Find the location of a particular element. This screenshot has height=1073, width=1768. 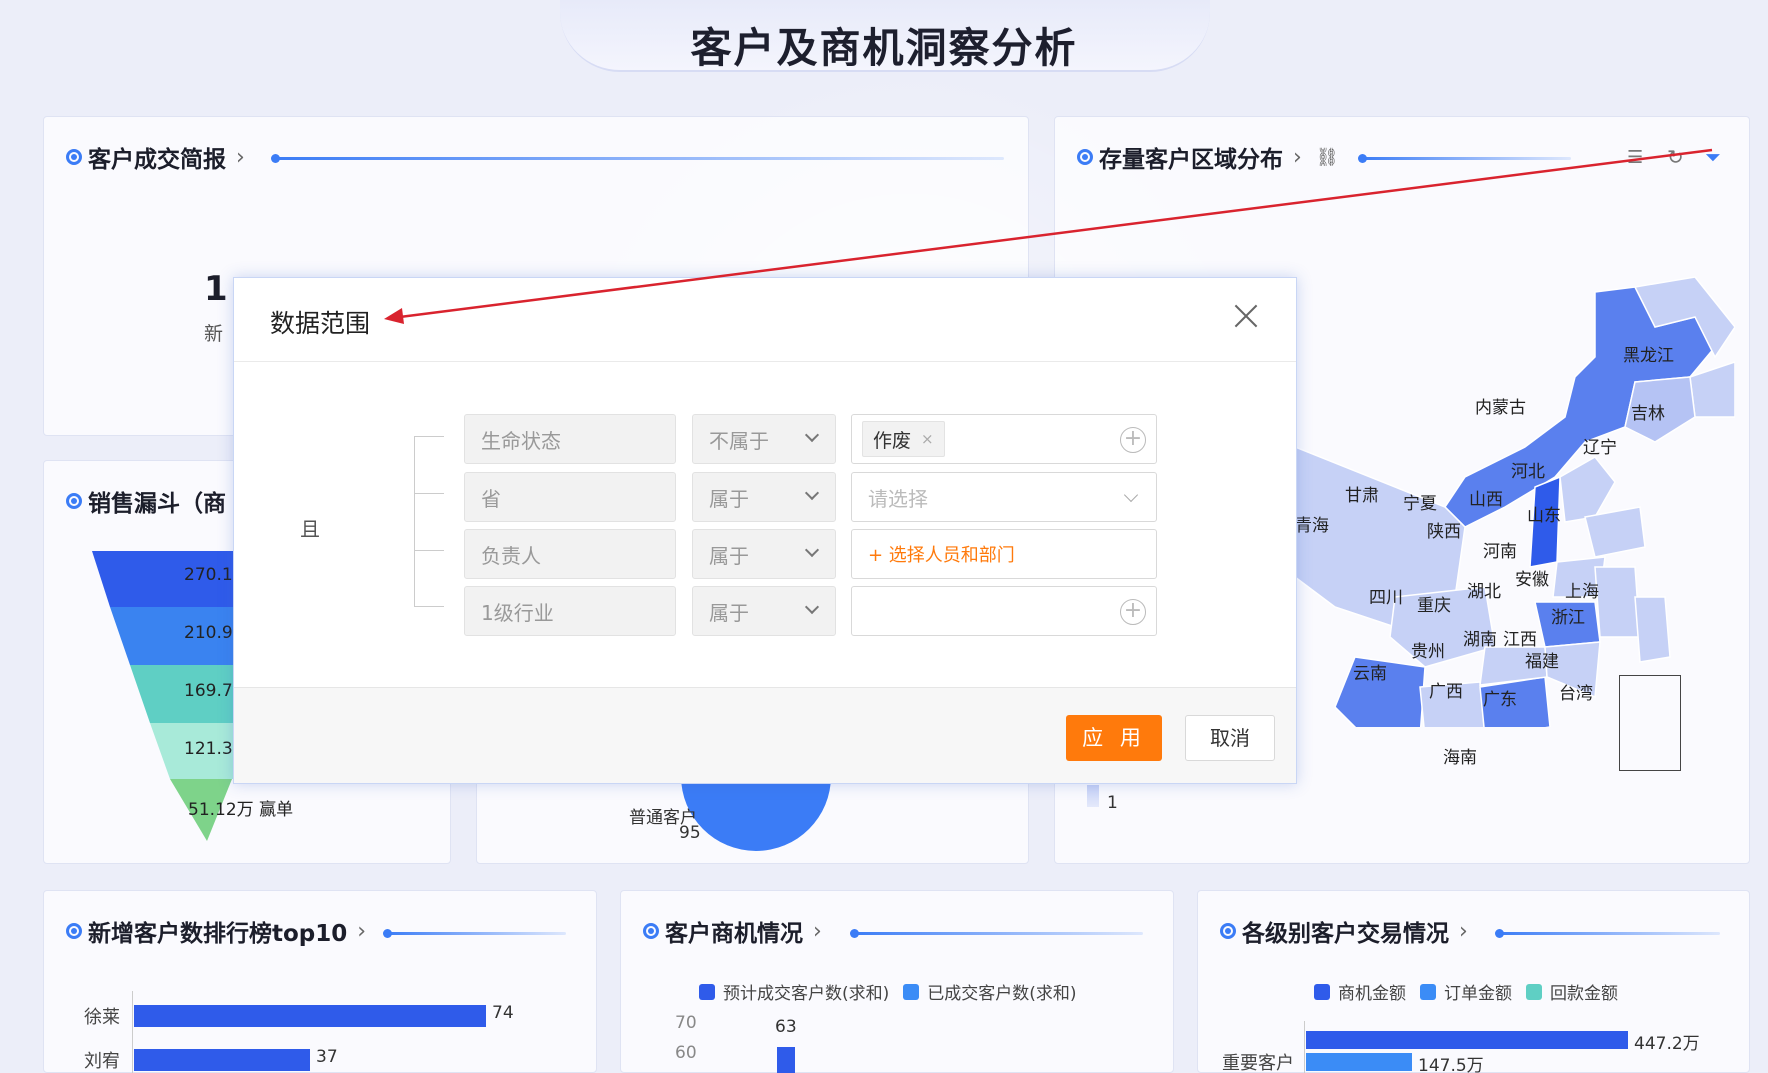

map-label: 内蒙古 is located at coordinates (1500, 408).